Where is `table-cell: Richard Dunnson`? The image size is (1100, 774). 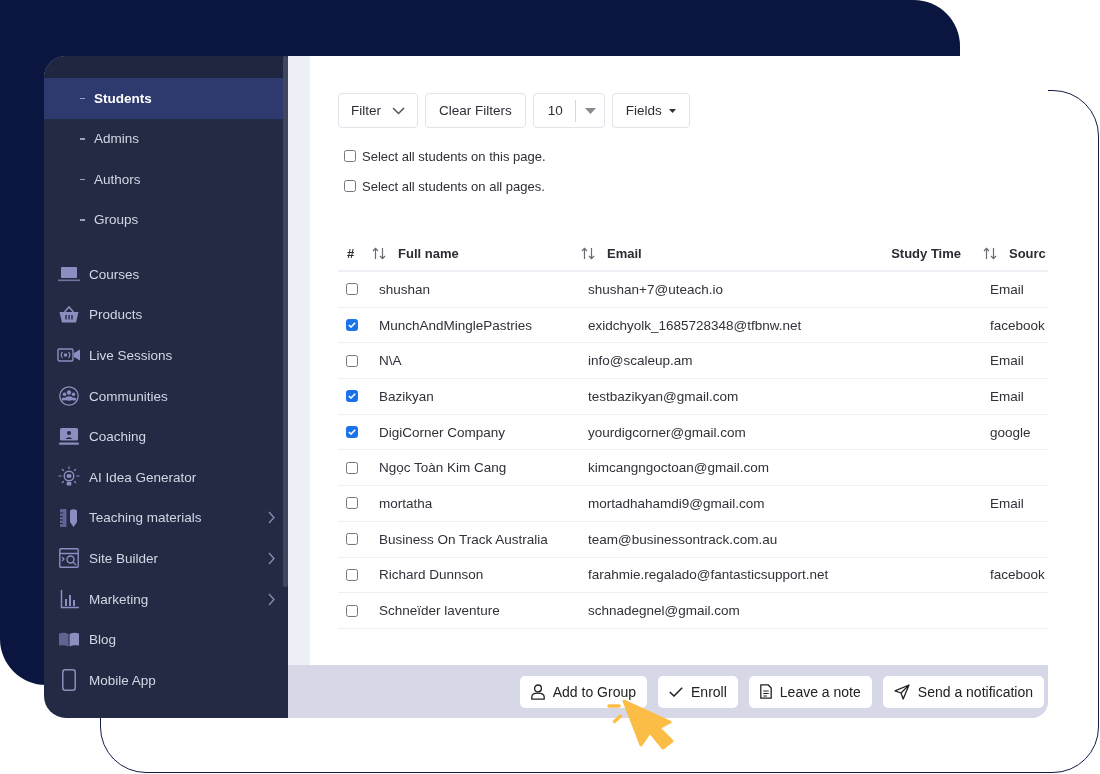
table-cell: Richard Dunnson is located at coordinates (431, 575).